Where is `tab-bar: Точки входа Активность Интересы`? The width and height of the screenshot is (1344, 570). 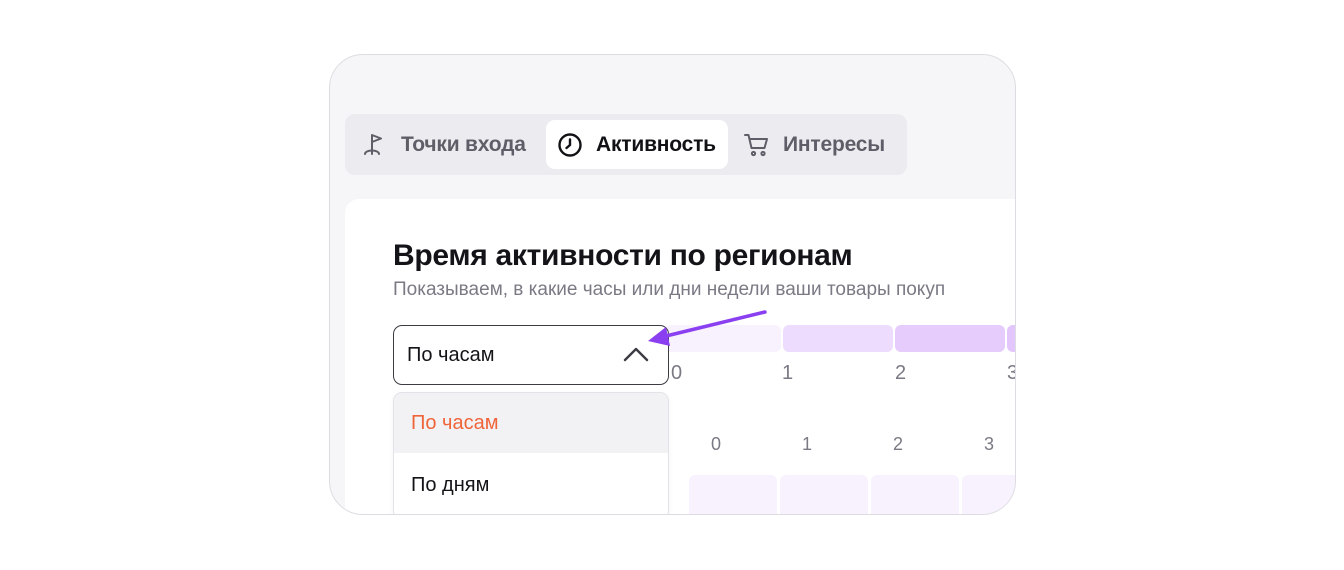
tab-bar: Точки входа Активность Интересы is located at coordinates (626, 144).